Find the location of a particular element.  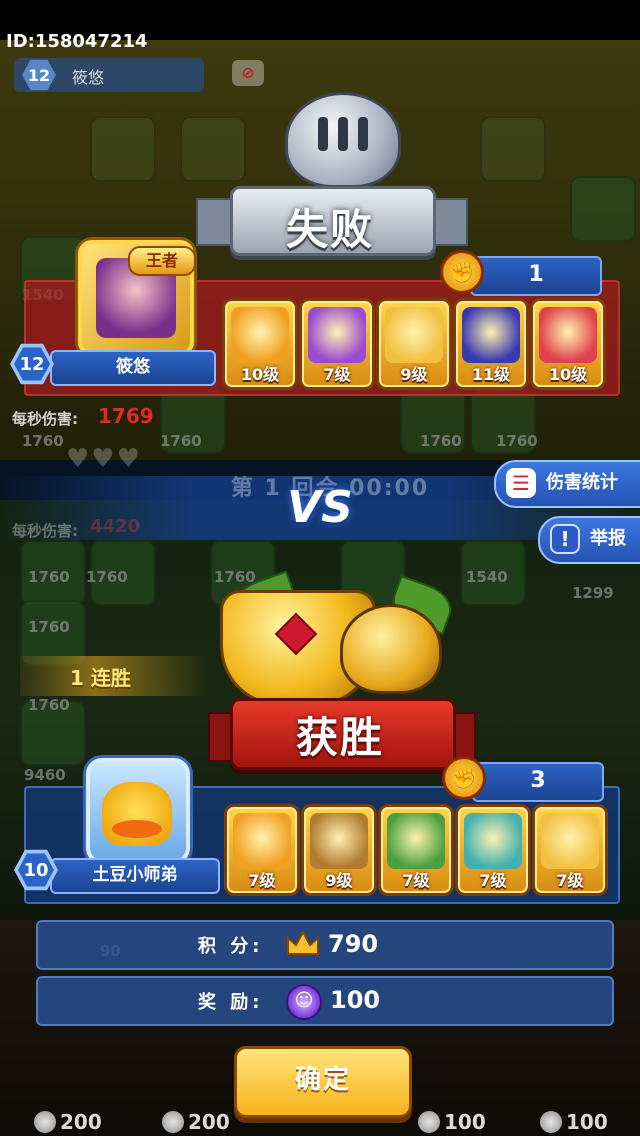

opponent-level: 12 is located at coordinates (32, 364).